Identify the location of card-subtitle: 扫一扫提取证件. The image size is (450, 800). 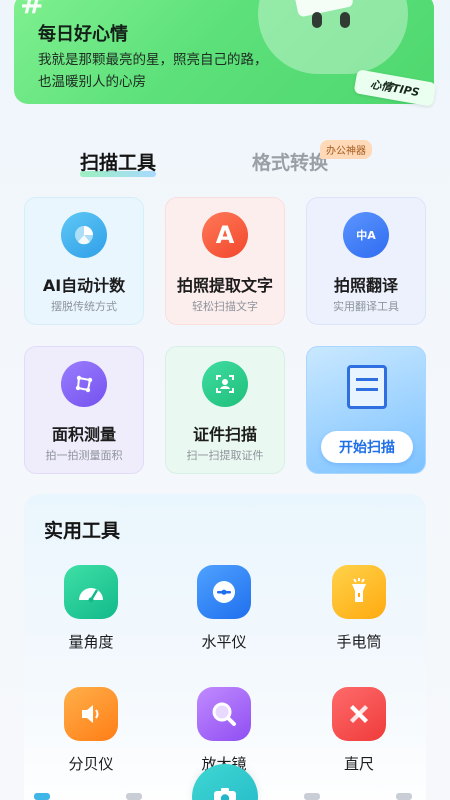
(225, 455).